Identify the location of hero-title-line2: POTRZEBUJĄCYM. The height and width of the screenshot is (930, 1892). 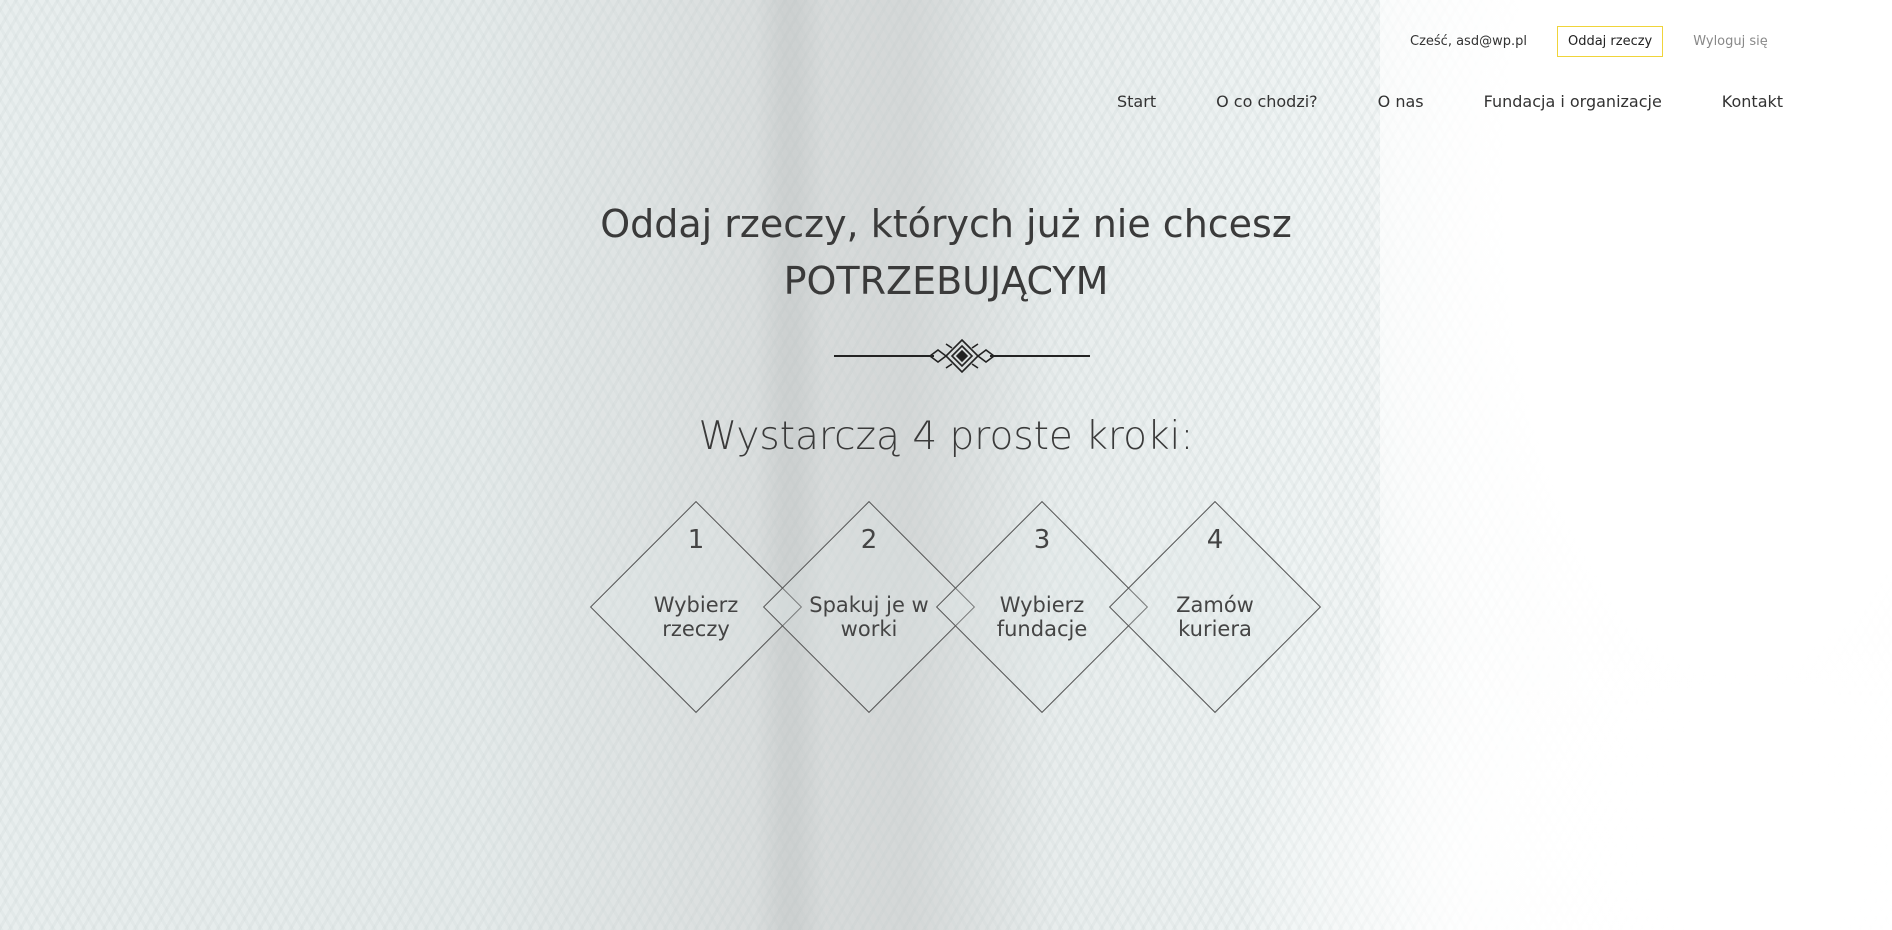
(946, 281).